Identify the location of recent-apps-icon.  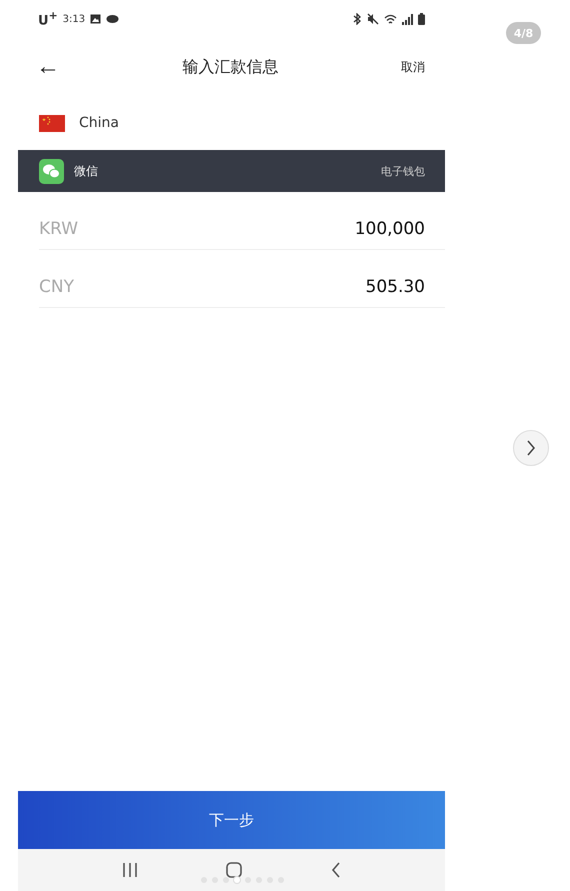
(130, 870).